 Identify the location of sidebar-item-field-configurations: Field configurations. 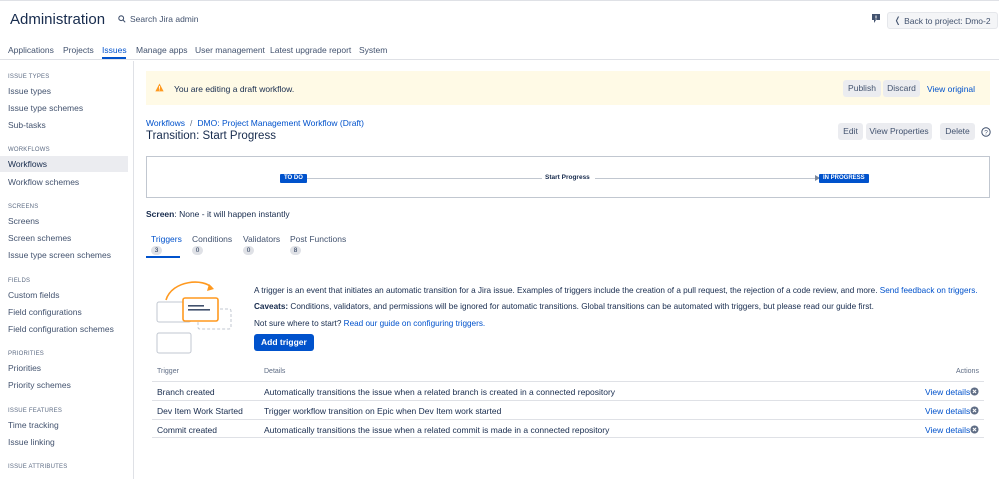
(64, 312).